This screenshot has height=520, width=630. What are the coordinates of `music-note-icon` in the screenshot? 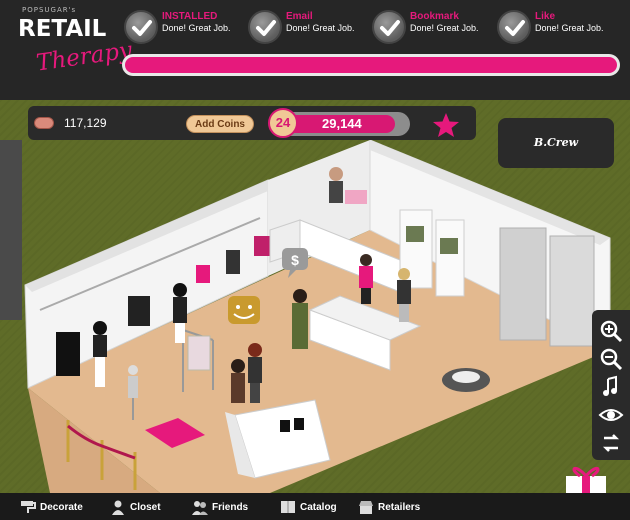 It's located at (611, 387).